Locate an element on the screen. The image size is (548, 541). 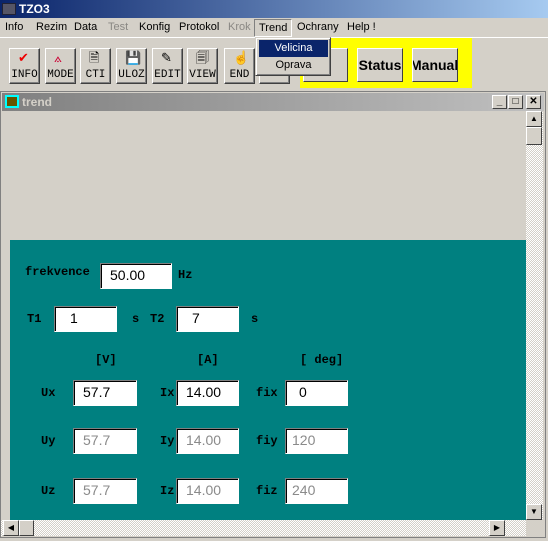
menu-konfig: Konfig is located at coordinates (154, 27).